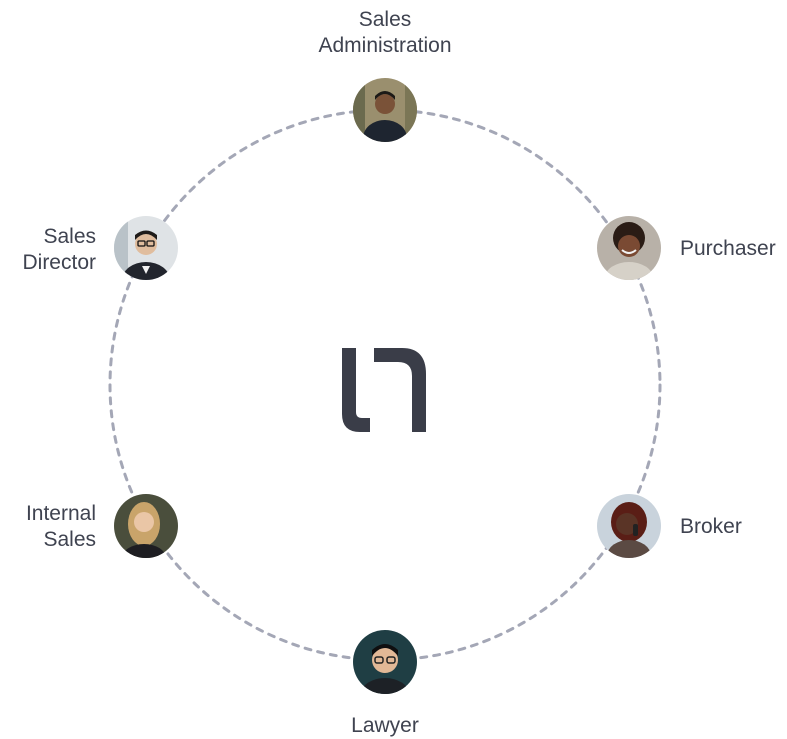 The width and height of the screenshot is (787, 739). Describe the element at coordinates (60, 513) in the screenshot. I see `label-line: Internal` at that location.